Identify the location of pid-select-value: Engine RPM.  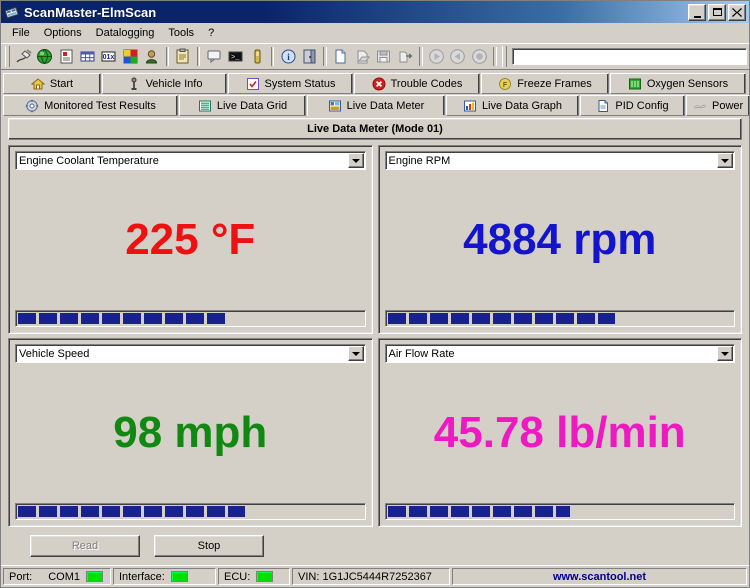
(419, 160).